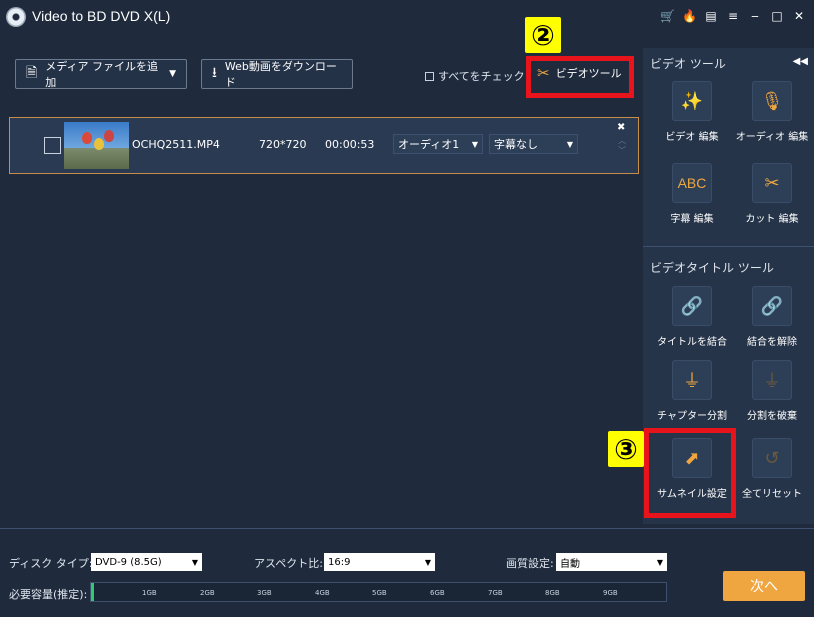 The width and height of the screenshot is (814, 617). Describe the element at coordinates (622, 146) in the screenshot. I see `reorder-arrows-icon: ︿ ﹀` at that location.